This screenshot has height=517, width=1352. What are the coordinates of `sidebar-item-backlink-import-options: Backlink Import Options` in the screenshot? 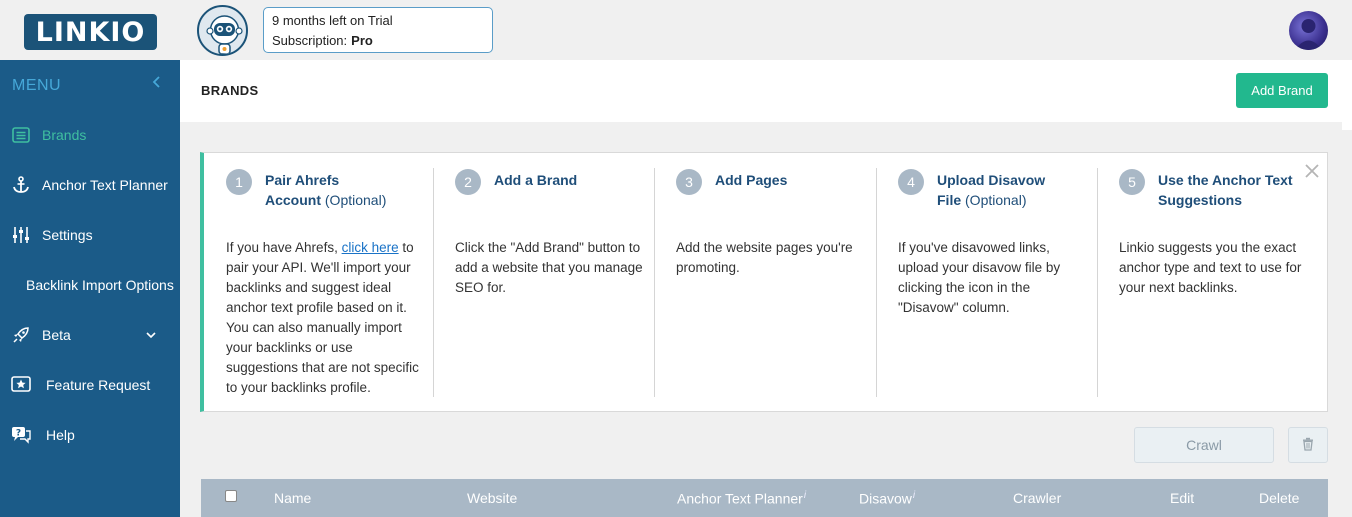 It's located at (90, 285).